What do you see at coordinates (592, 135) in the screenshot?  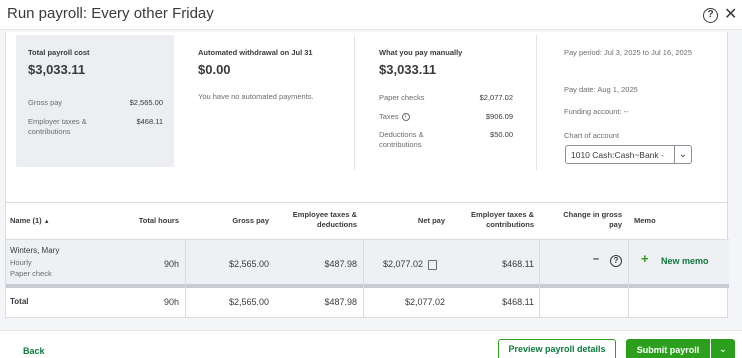 I see `chart-of-account-label: Chart of account` at bounding box center [592, 135].